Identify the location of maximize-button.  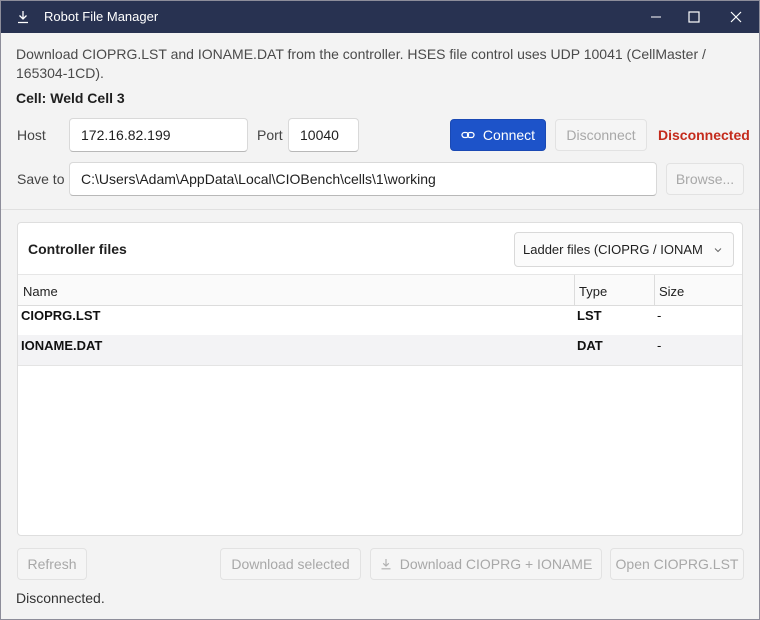
(694, 17).